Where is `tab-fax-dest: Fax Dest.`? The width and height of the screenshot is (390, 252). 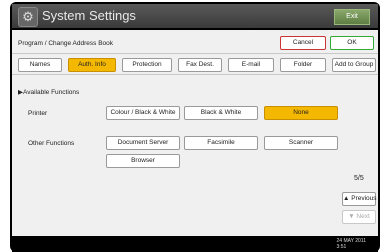 tab-fax-dest: Fax Dest. is located at coordinates (200, 65).